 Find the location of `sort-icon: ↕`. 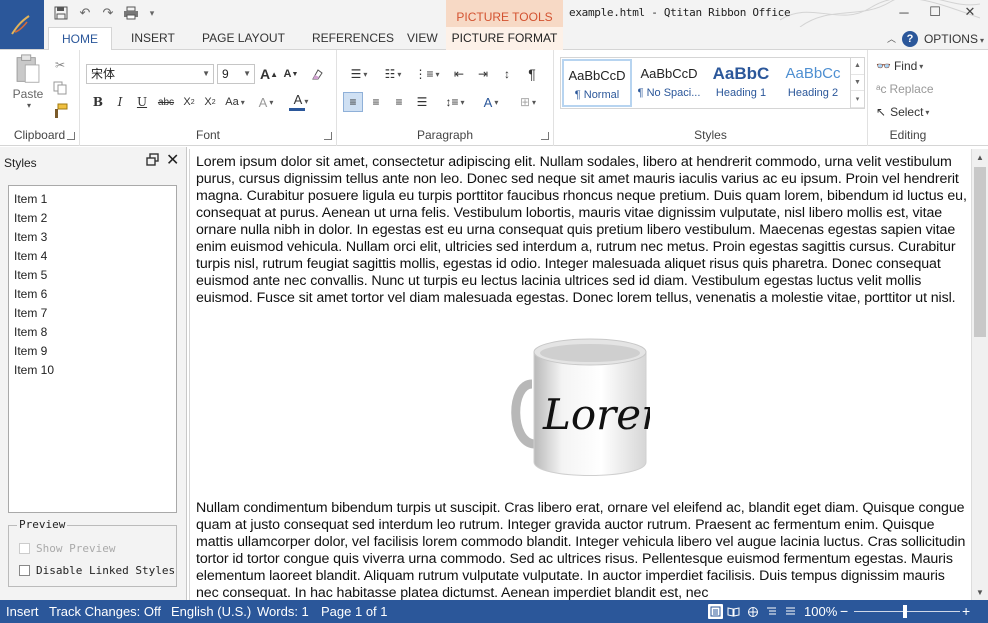

sort-icon: ↕ is located at coordinates (507, 74).